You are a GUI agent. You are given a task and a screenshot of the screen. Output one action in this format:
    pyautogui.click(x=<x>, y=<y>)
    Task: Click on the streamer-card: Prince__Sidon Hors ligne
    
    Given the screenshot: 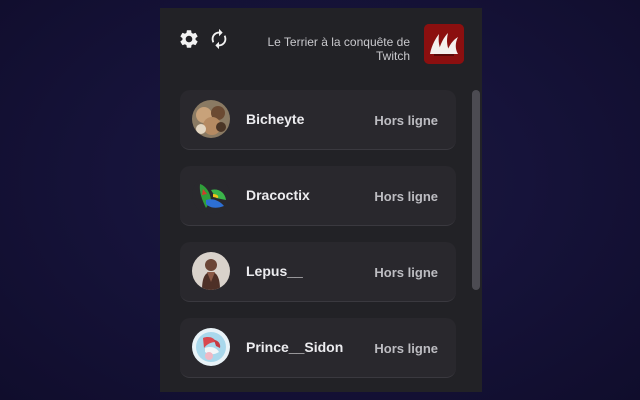 What is the action you would take?
    pyautogui.click(x=318, y=348)
    